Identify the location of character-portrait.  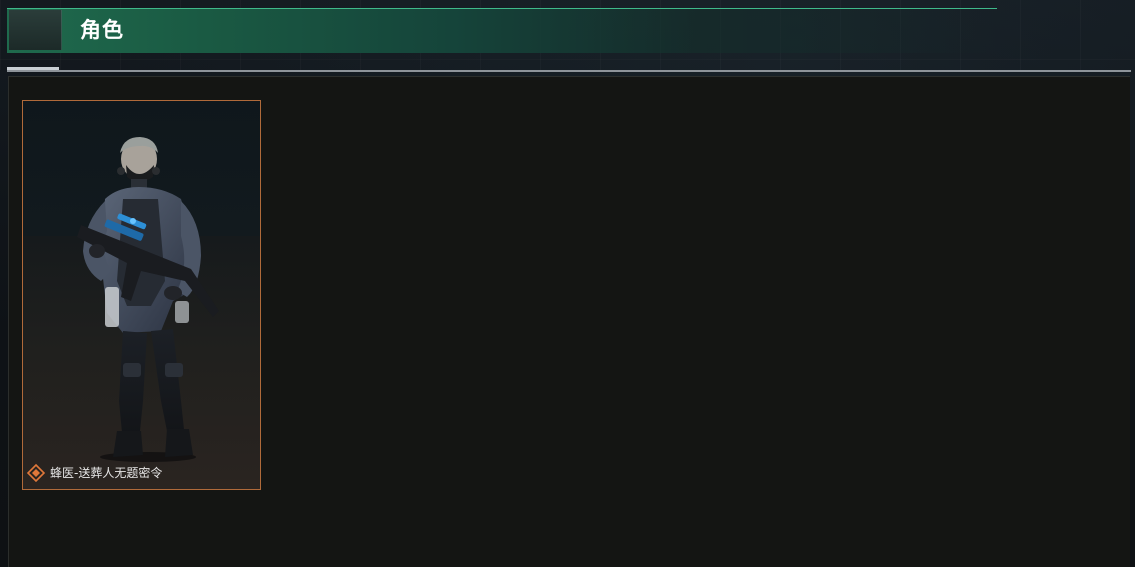
(148, 299).